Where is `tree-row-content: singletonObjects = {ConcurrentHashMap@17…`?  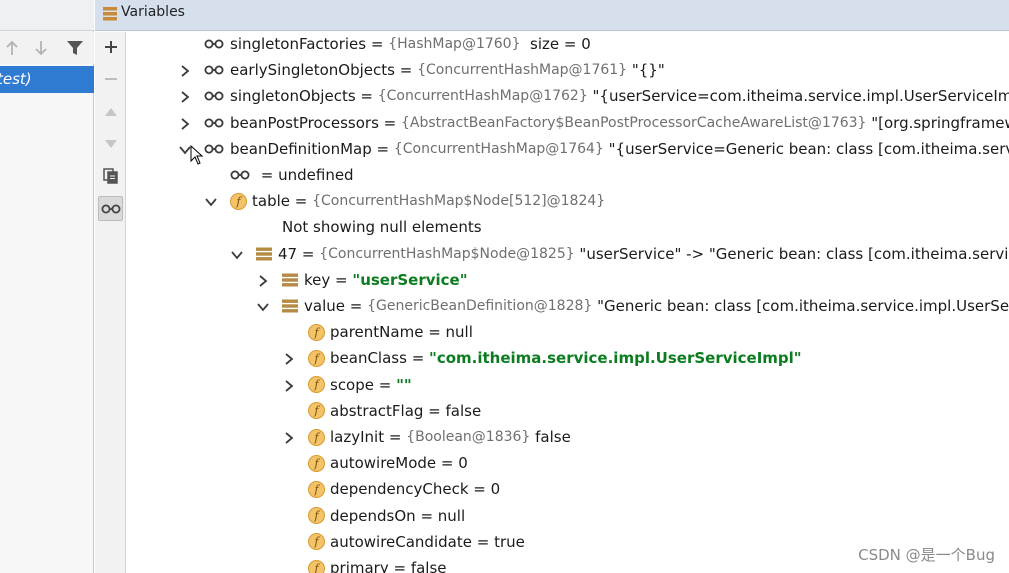 tree-row-content: singletonObjects = {ConcurrentHashMap@17… is located at coordinates (606, 96).